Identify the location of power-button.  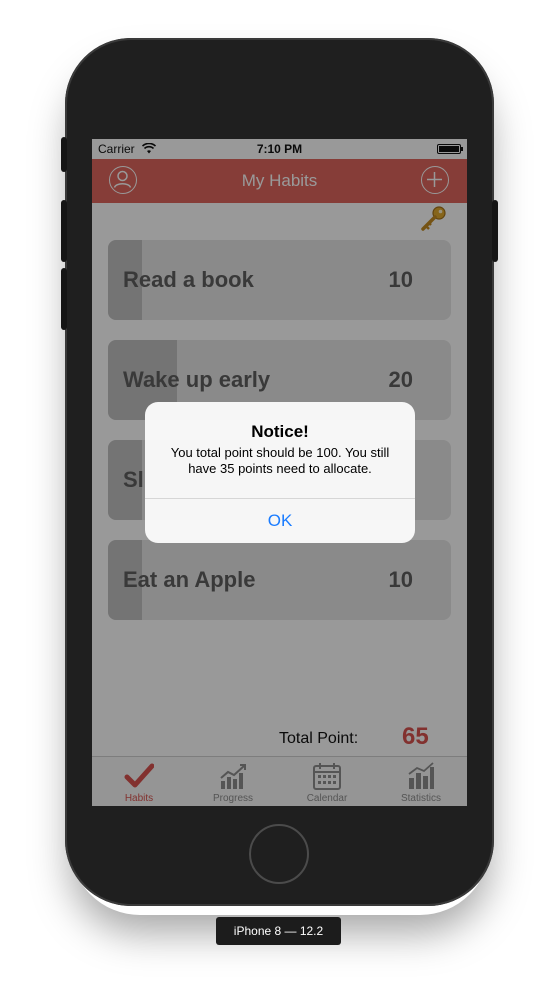
(495, 231).